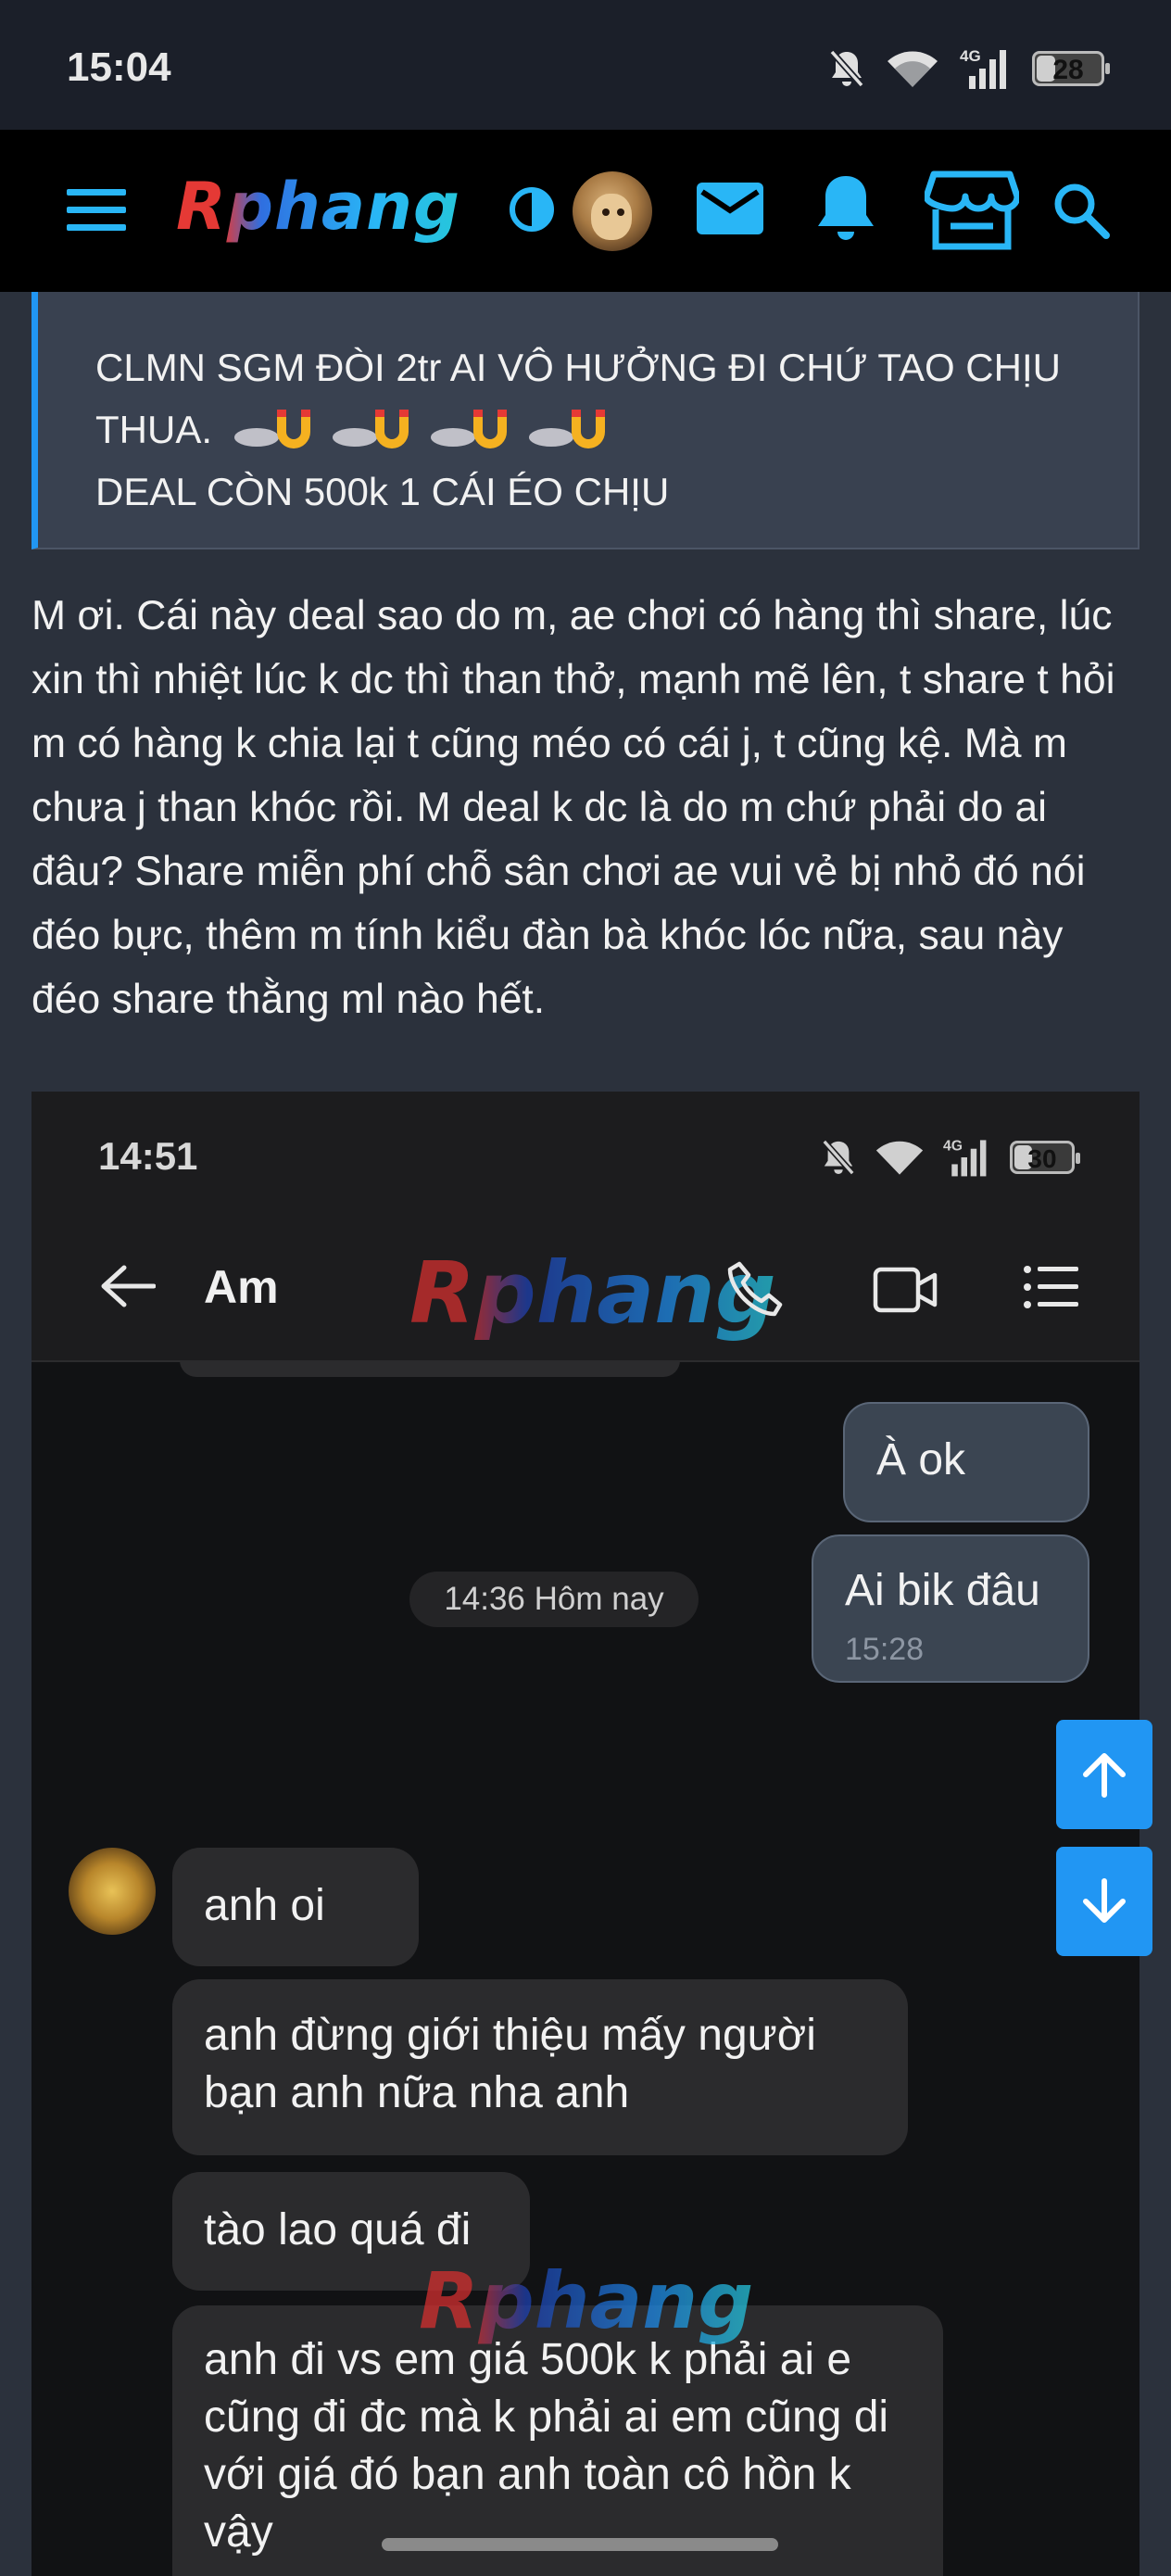  Describe the element at coordinates (242, 1287) in the screenshot. I see `chat-contact-name: Am` at that location.